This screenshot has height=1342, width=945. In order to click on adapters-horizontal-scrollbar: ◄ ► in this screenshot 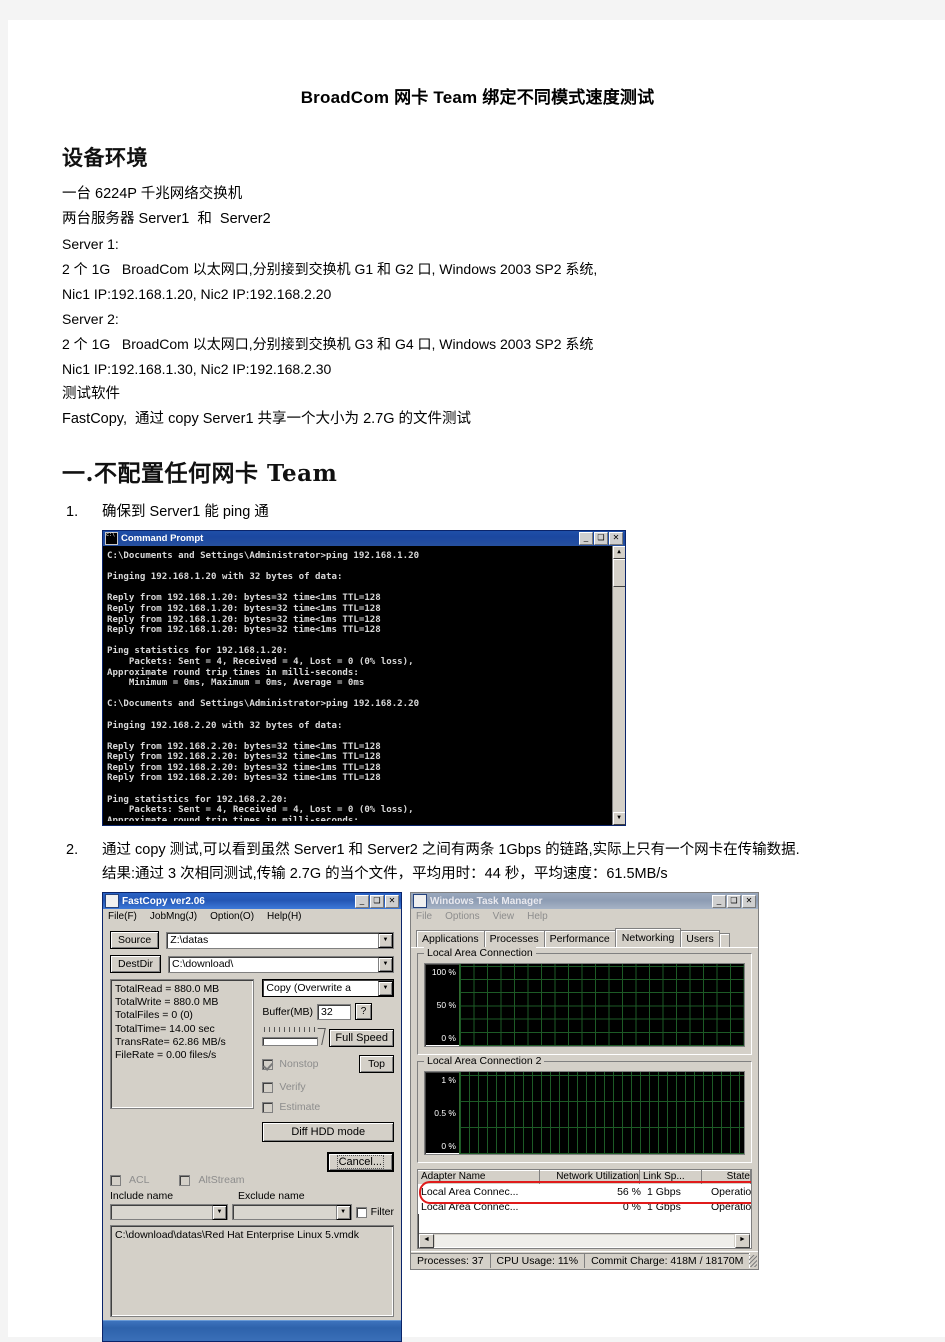, I will do `click(584, 1240)`.